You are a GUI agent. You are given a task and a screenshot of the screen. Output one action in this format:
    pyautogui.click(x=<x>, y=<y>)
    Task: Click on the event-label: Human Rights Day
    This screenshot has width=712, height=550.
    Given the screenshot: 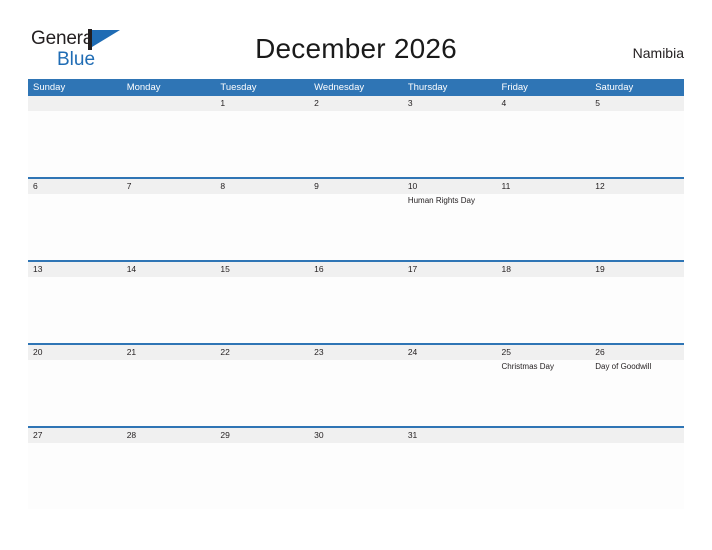 What is the action you would take?
    pyautogui.click(x=441, y=200)
    